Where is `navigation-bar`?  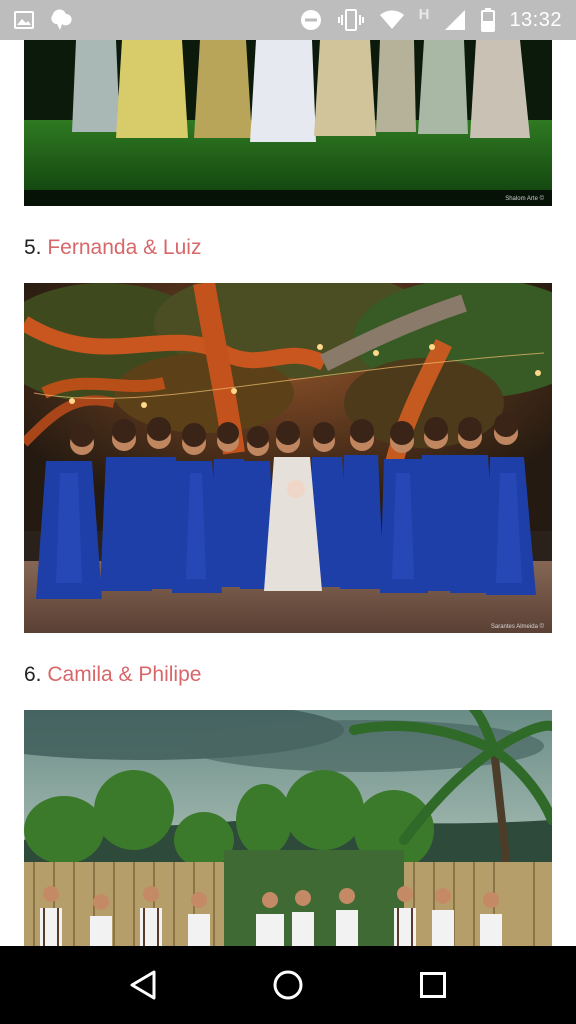 navigation-bar is located at coordinates (288, 985).